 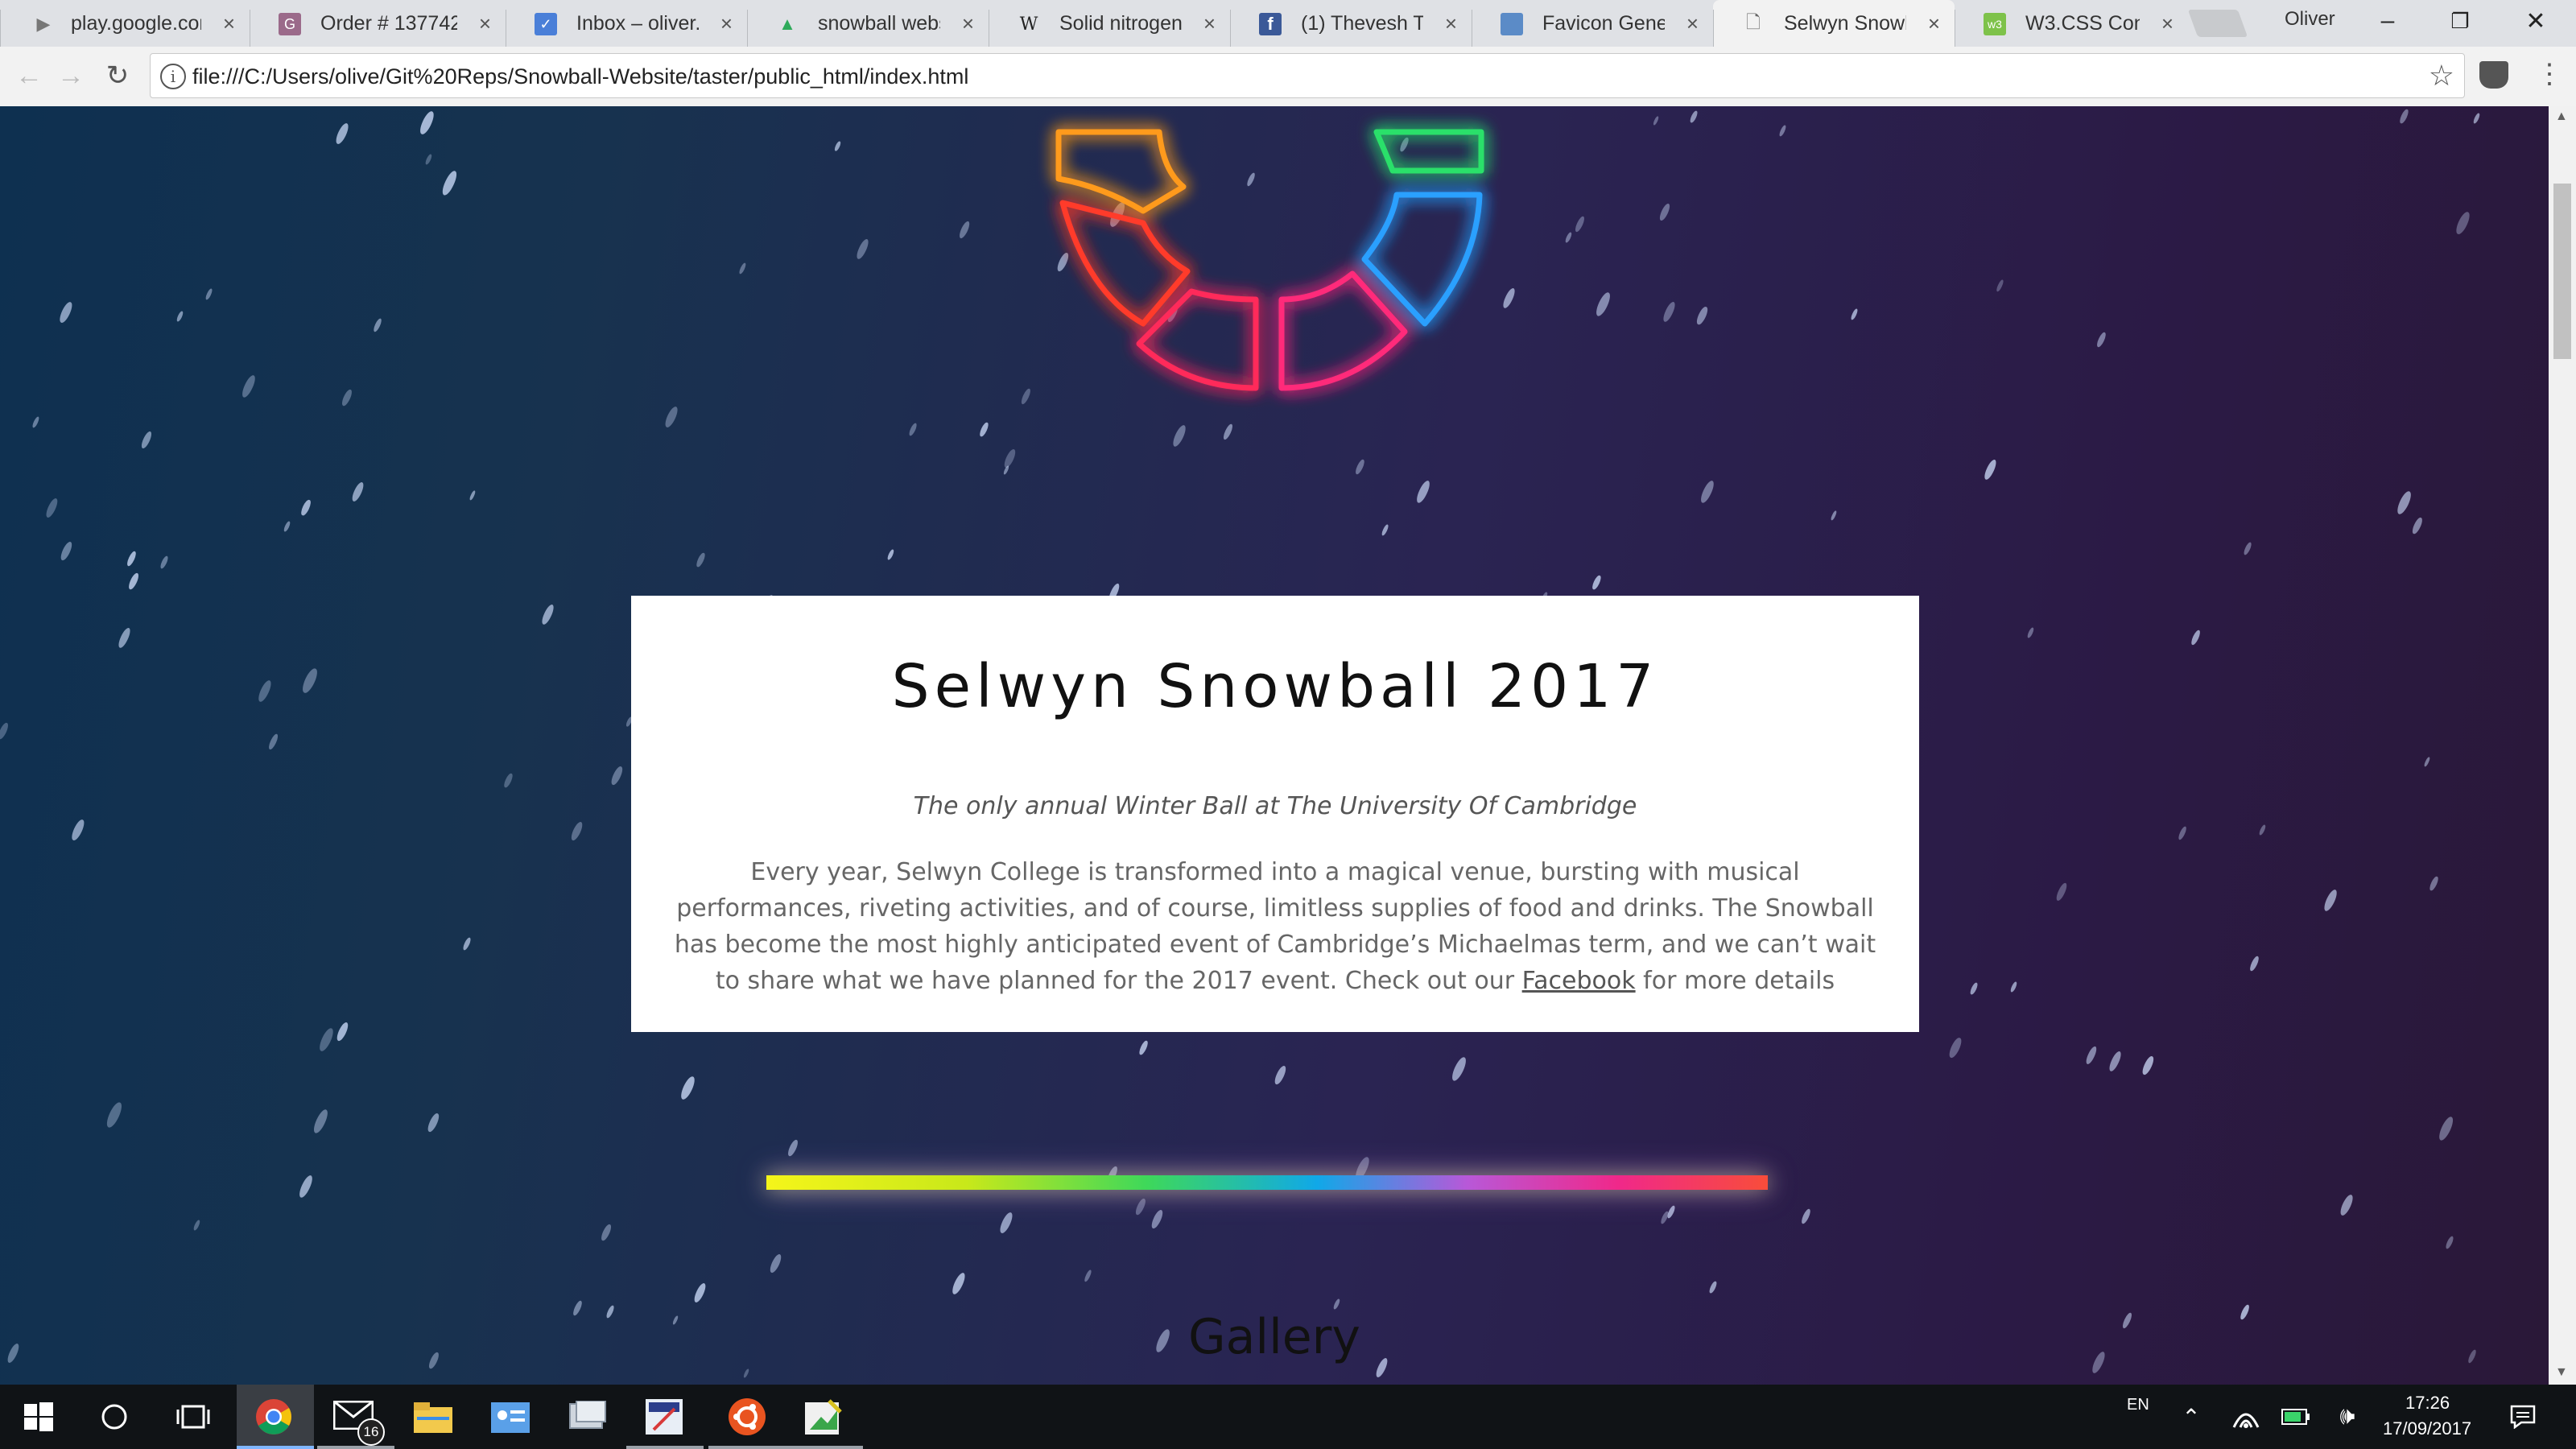 What do you see at coordinates (71, 75) in the screenshot?
I see `forward-icon: →` at bounding box center [71, 75].